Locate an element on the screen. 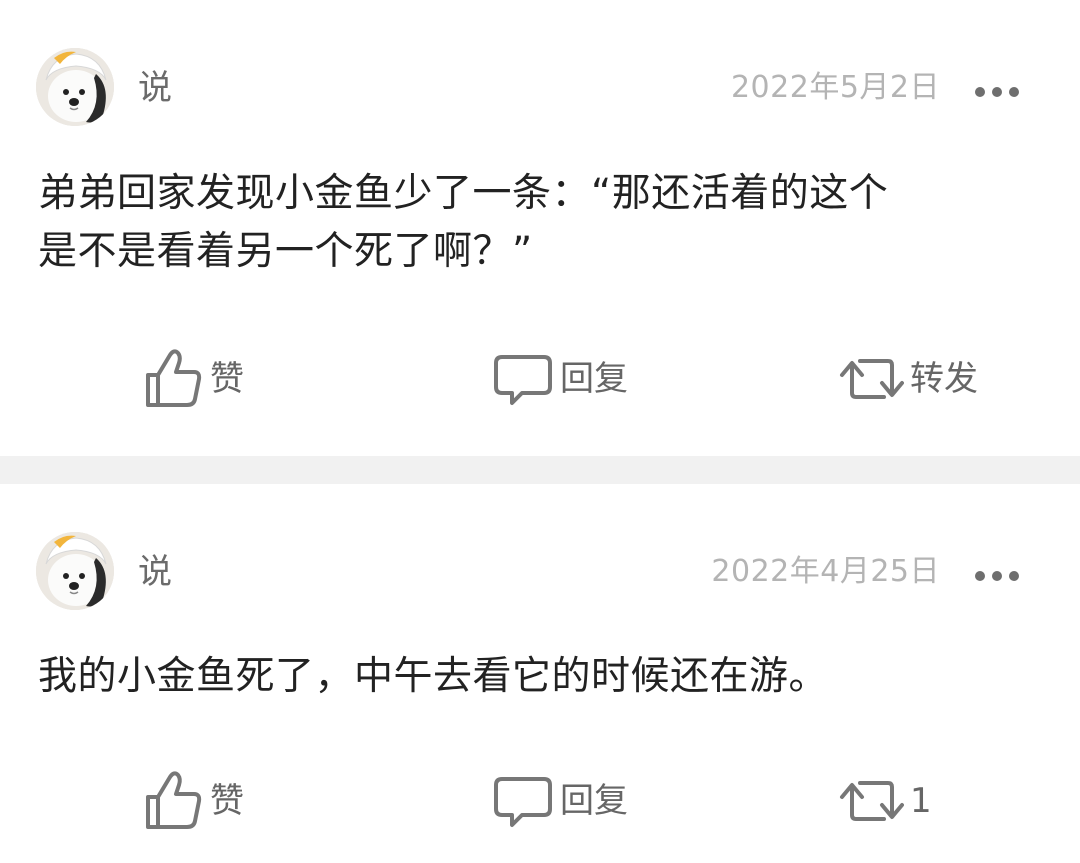 The width and height of the screenshot is (1080, 863). post-date: 2022年4月25日 is located at coordinates (825, 571).